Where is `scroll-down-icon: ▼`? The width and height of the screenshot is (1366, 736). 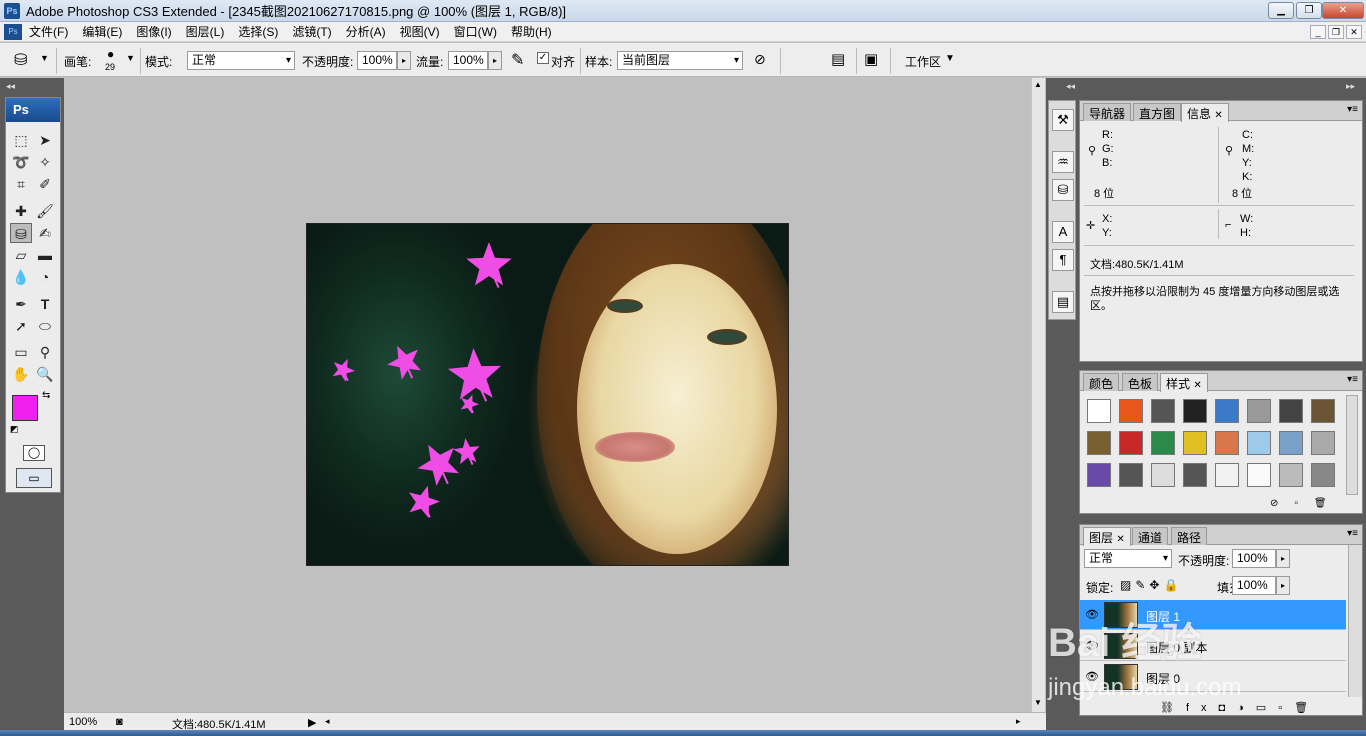 scroll-down-icon: ▼ is located at coordinates (1038, 702).